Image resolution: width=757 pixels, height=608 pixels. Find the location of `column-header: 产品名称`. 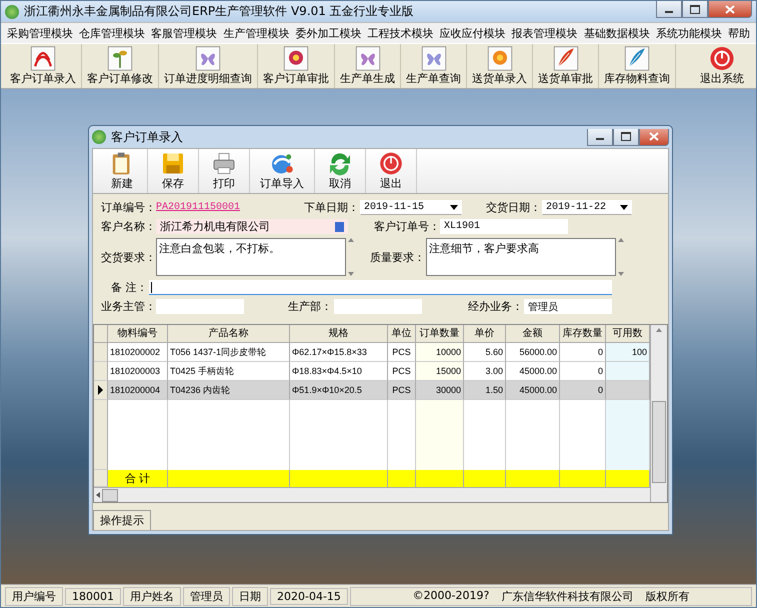

column-header: 产品名称 is located at coordinates (229, 334).